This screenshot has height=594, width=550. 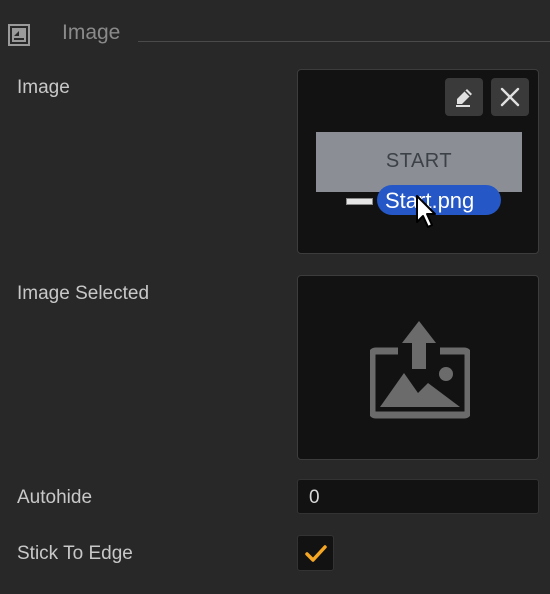 What do you see at coordinates (19, 35) in the screenshot?
I see `image-section-icon` at bounding box center [19, 35].